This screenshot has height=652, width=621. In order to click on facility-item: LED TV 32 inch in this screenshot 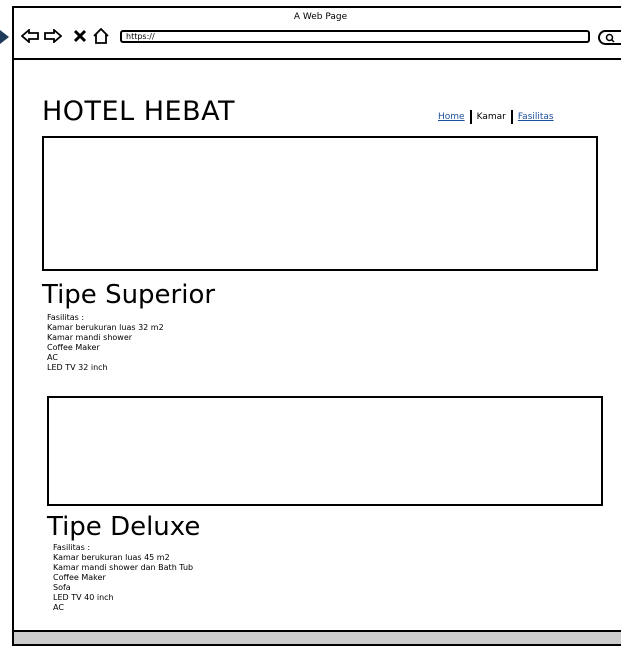, I will do `click(77, 367)`.